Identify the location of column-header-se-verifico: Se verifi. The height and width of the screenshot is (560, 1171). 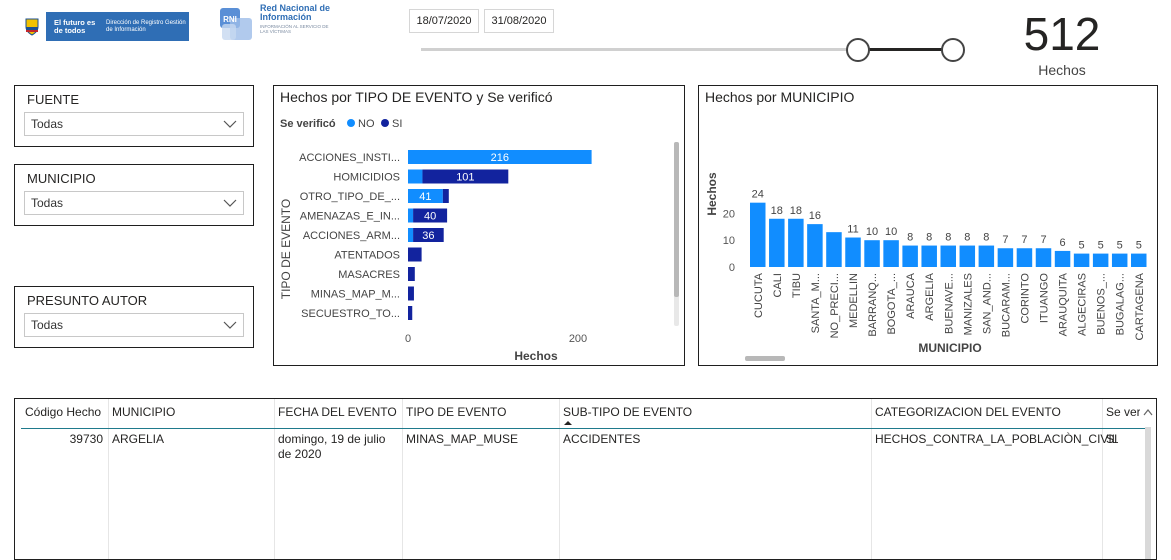
(1123, 412).